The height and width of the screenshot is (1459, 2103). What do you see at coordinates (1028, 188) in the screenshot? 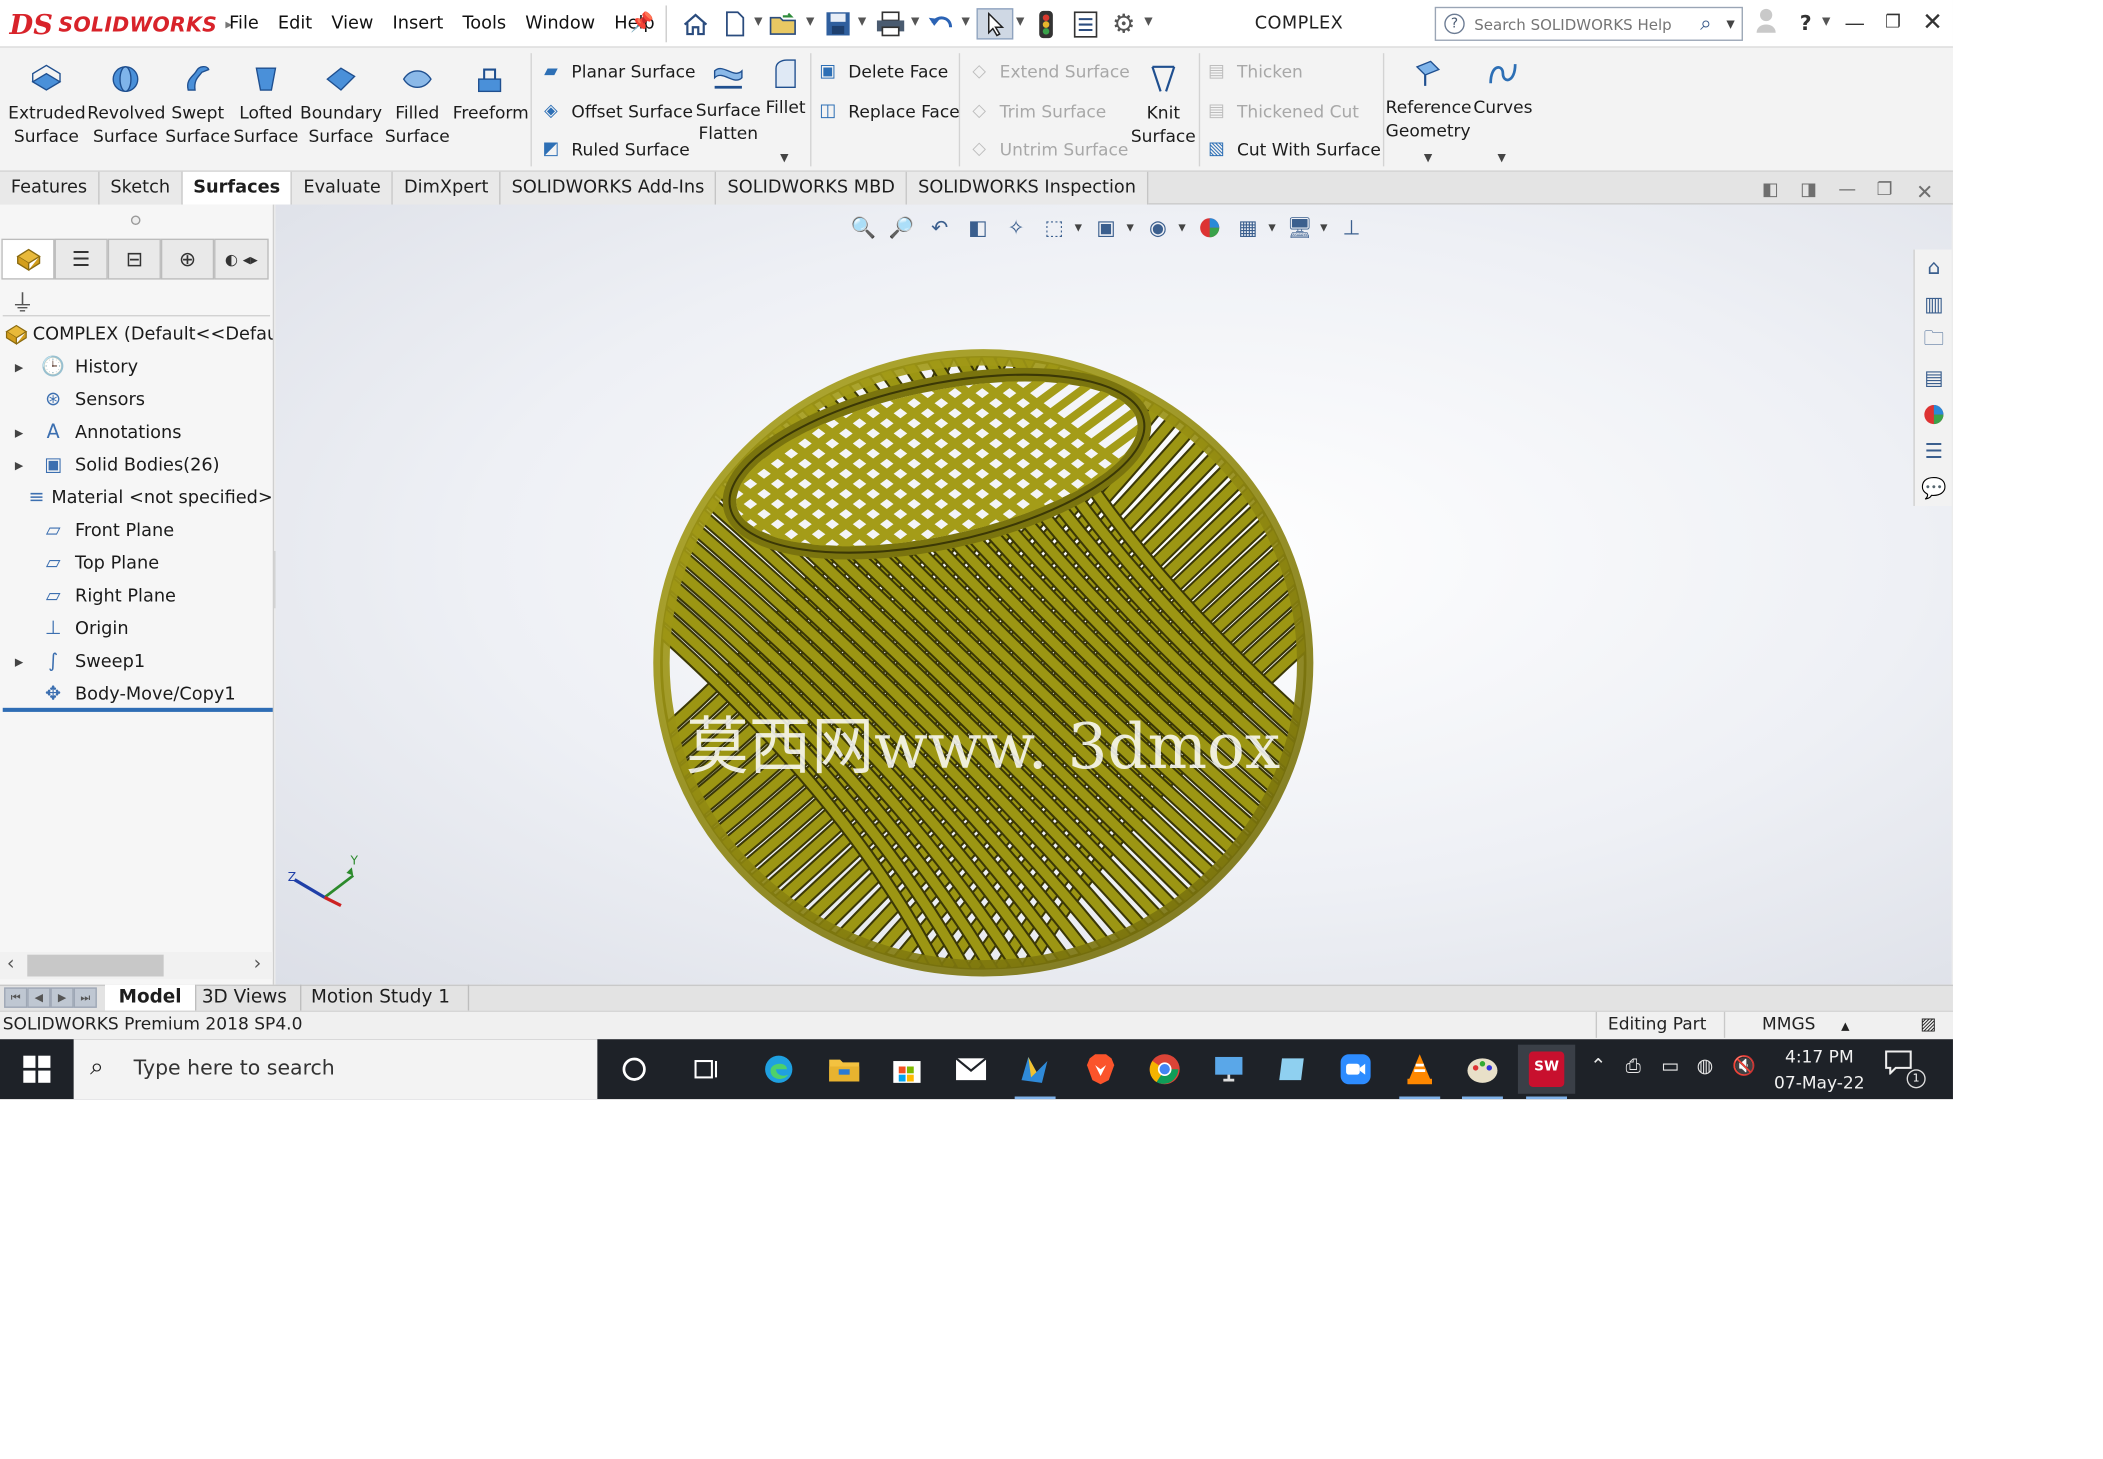
I see `tab-solidworks-inspection: SOLIDWORKS Inspection` at bounding box center [1028, 188].